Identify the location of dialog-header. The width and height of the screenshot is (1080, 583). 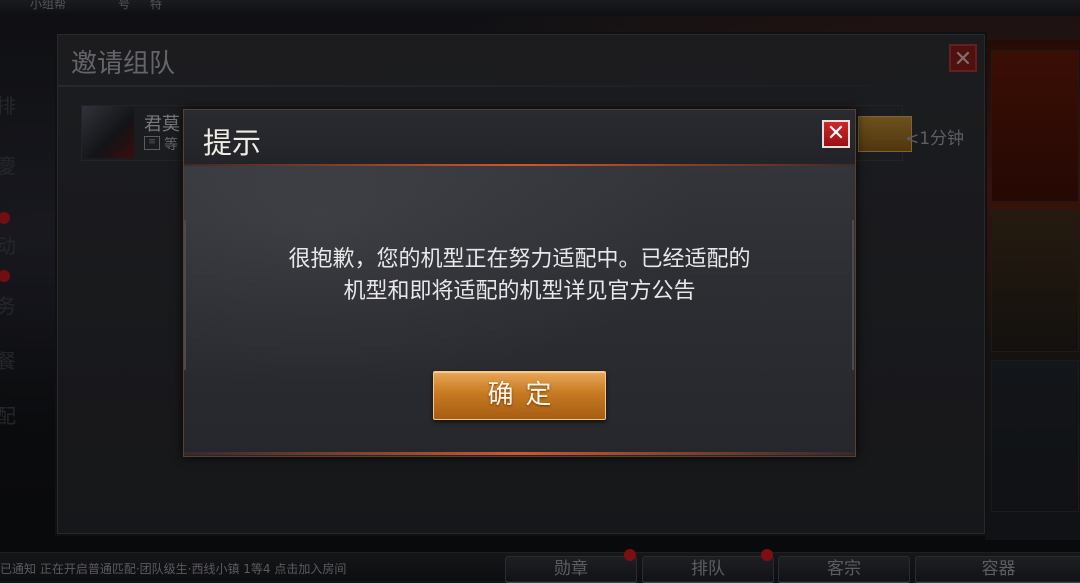
(519, 138).